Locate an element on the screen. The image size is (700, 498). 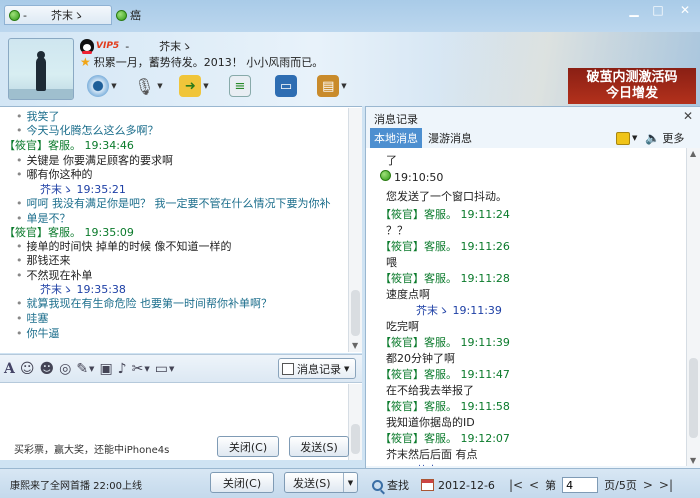
folder-arrow-icon: ➜ is located at coordinates (190, 86).